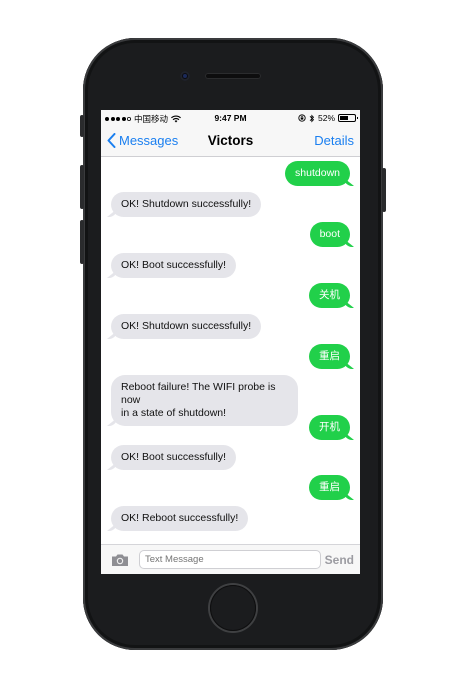 Image resolution: width=450 pixels, height=692 pixels. I want to click on outgoing-message: shutdown, so click(317, 173).